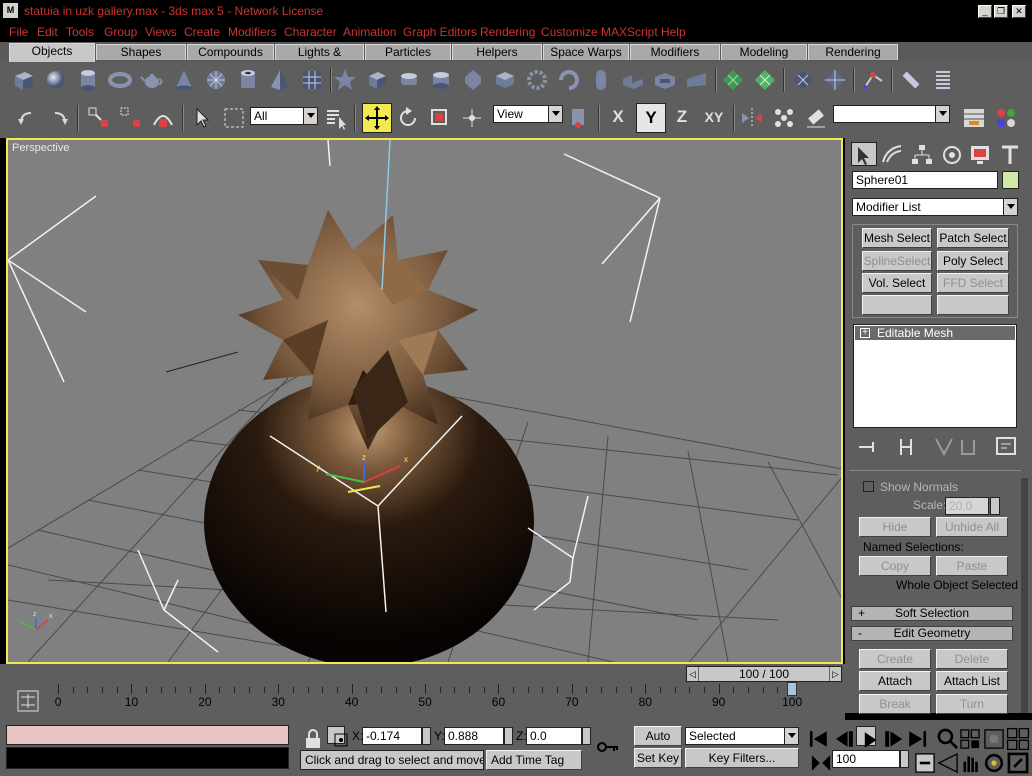 The height and width of the screenshot is (776, 1032). Describe the element at coordinates (163, 118) in the screenshot. I see `bind-space-warp-icon` at that location.